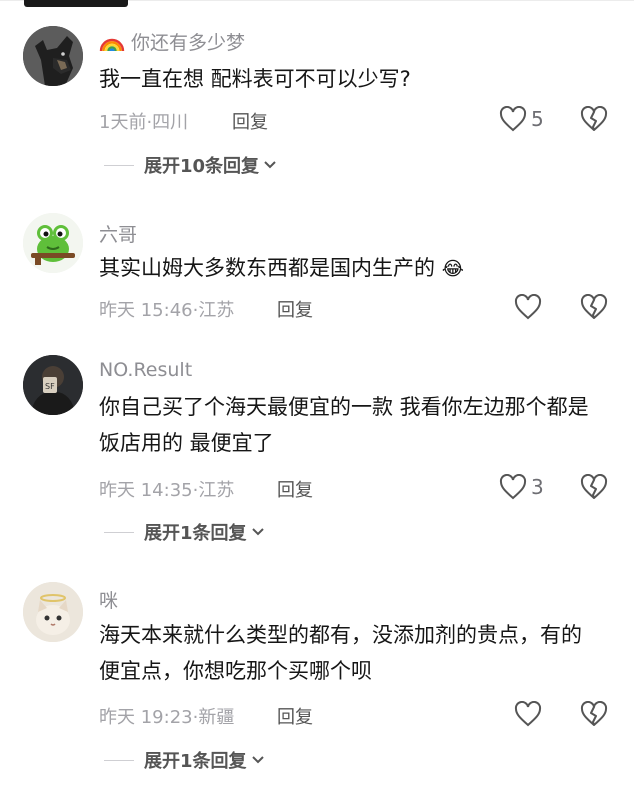 This screenshot has width=634, height=800. What do you see at coordinates (255, 79) in the screenshot?
I see `comment-text: 我一直在想 配料表可不可以少写?` at bounding box center [255, 79].